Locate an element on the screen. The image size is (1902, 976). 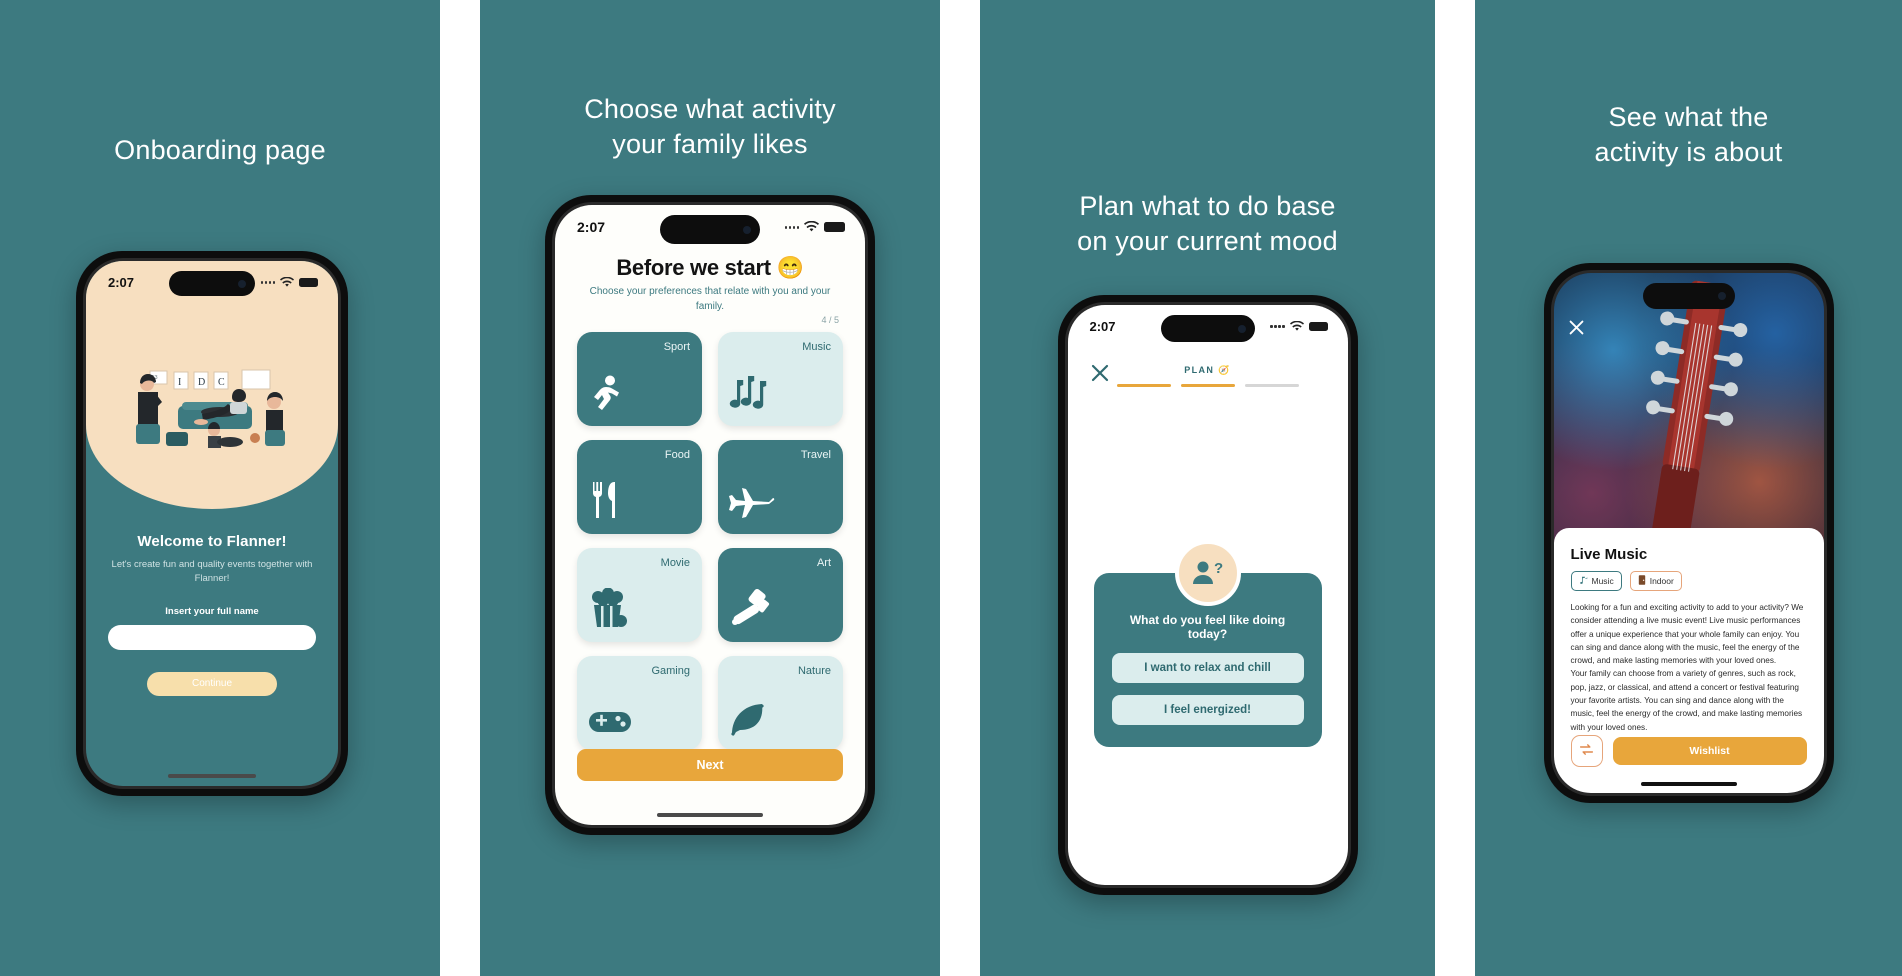
close-icon is located at coordinates (1576, 330).